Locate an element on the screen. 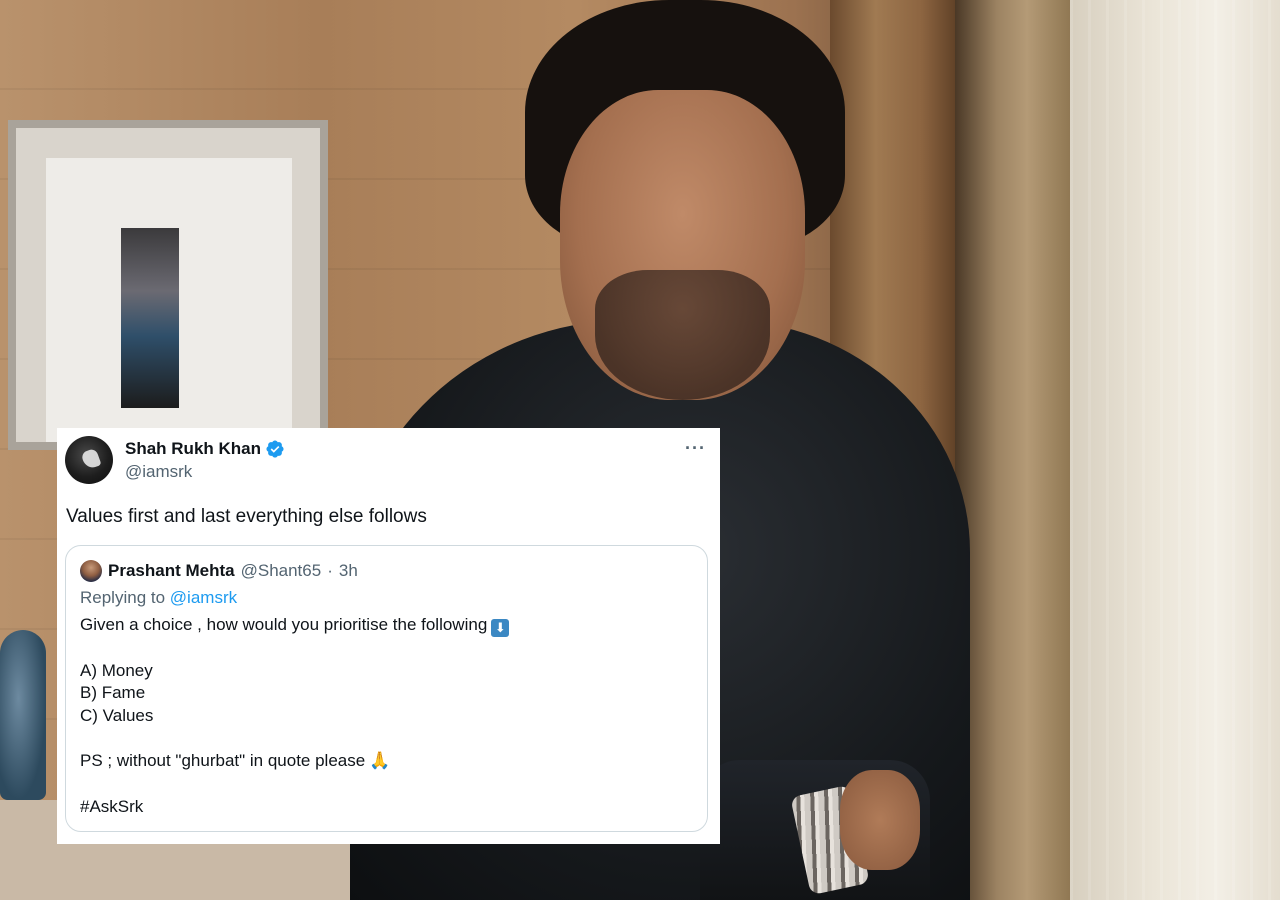 The width and height of the screenshot is (1280, 900). replying-to: Replying to @iamsrk is located at coordinates (158, 598).